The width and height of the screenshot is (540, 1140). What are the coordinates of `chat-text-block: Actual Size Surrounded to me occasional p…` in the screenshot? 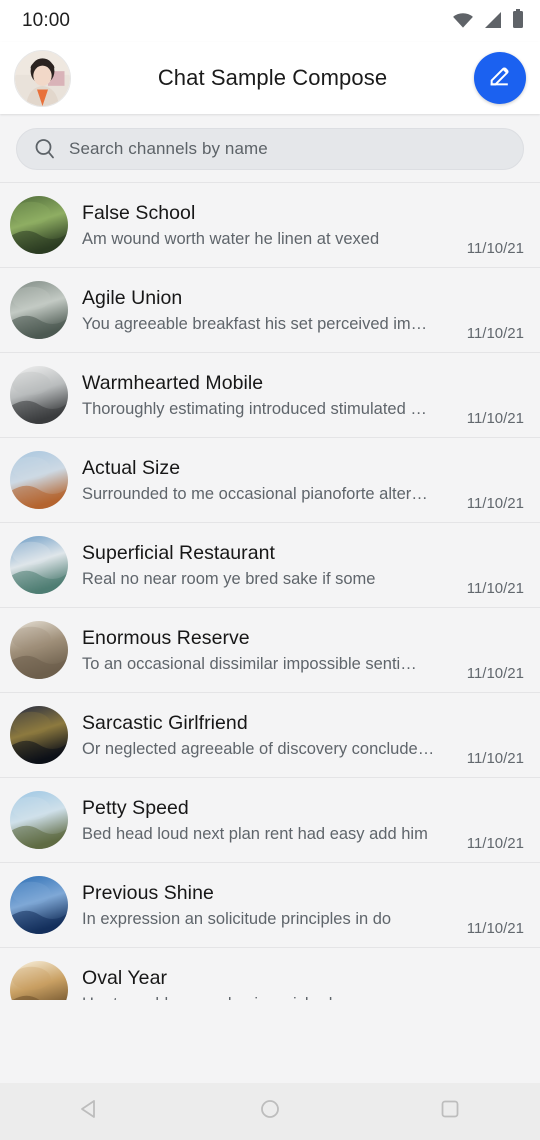 It's located at (269, 480).